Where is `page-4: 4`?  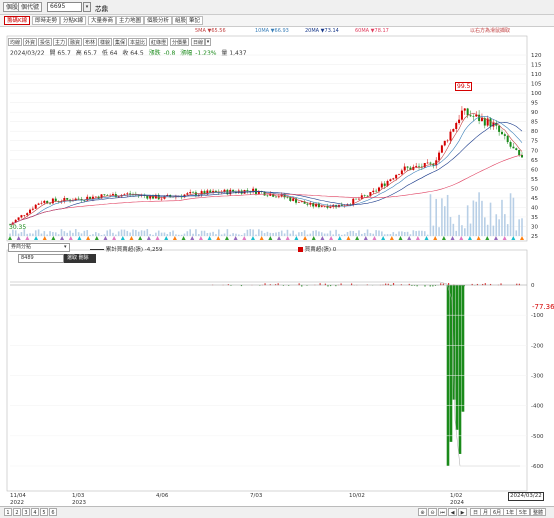 page-4: 4 is located at coordinates (35, 512).